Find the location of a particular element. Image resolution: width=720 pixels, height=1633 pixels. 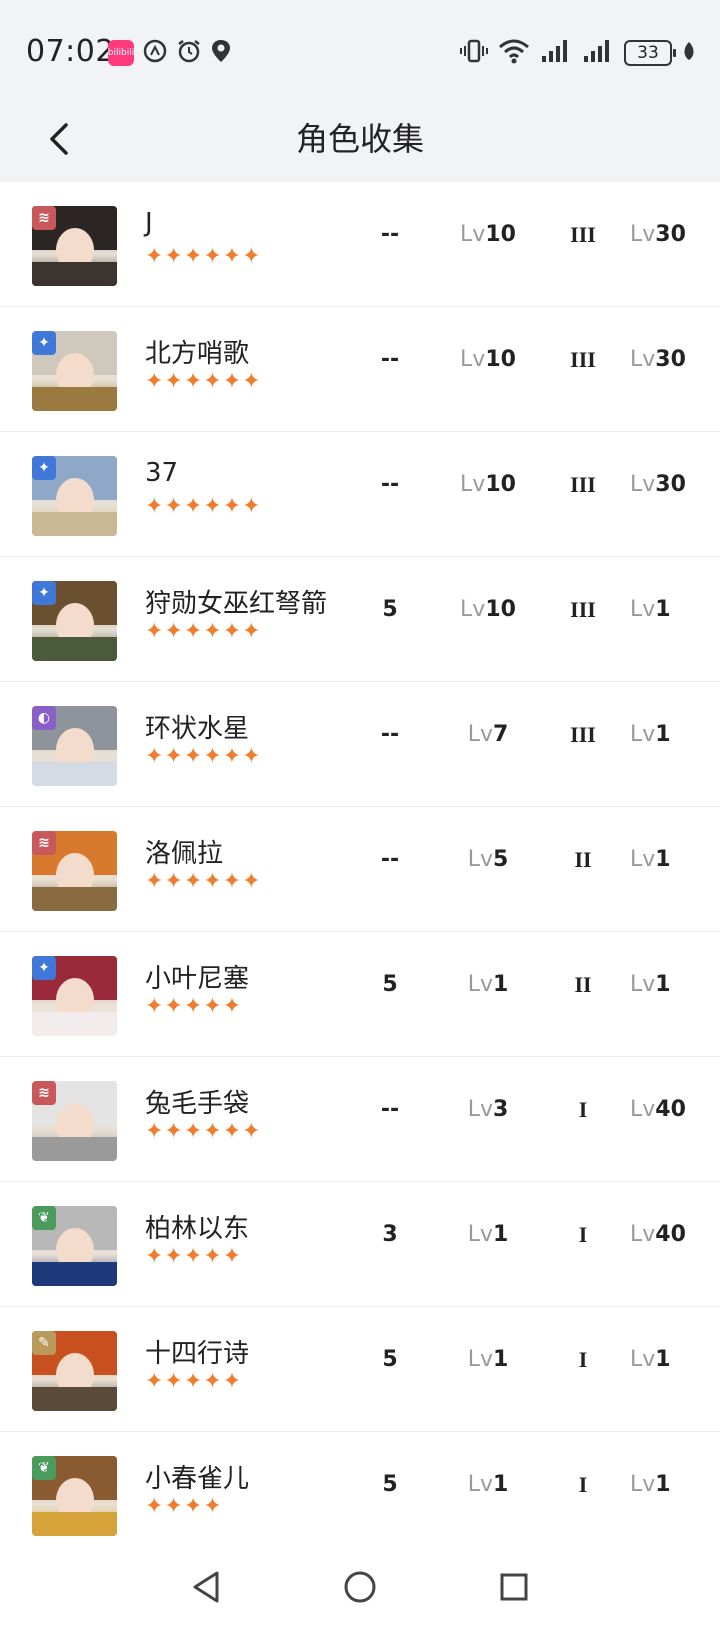

status-bar: 07:02 bilibili 33 is located at coordinates (360, 50).